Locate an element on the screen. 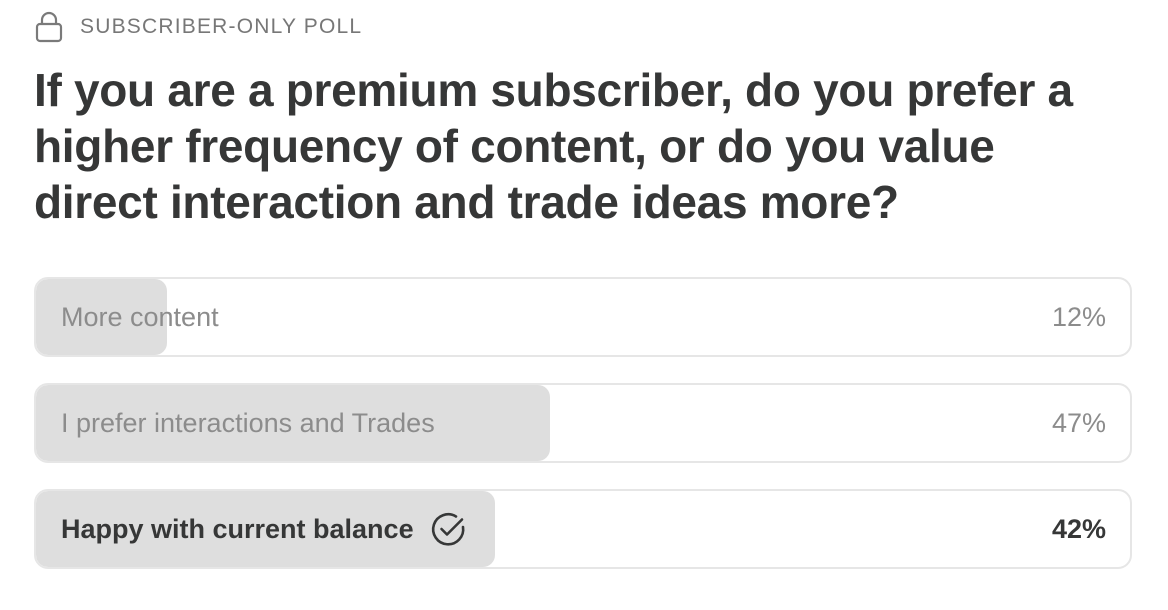 The image size is (1168, 610). lock-icon is located at coordinates (49, 27).